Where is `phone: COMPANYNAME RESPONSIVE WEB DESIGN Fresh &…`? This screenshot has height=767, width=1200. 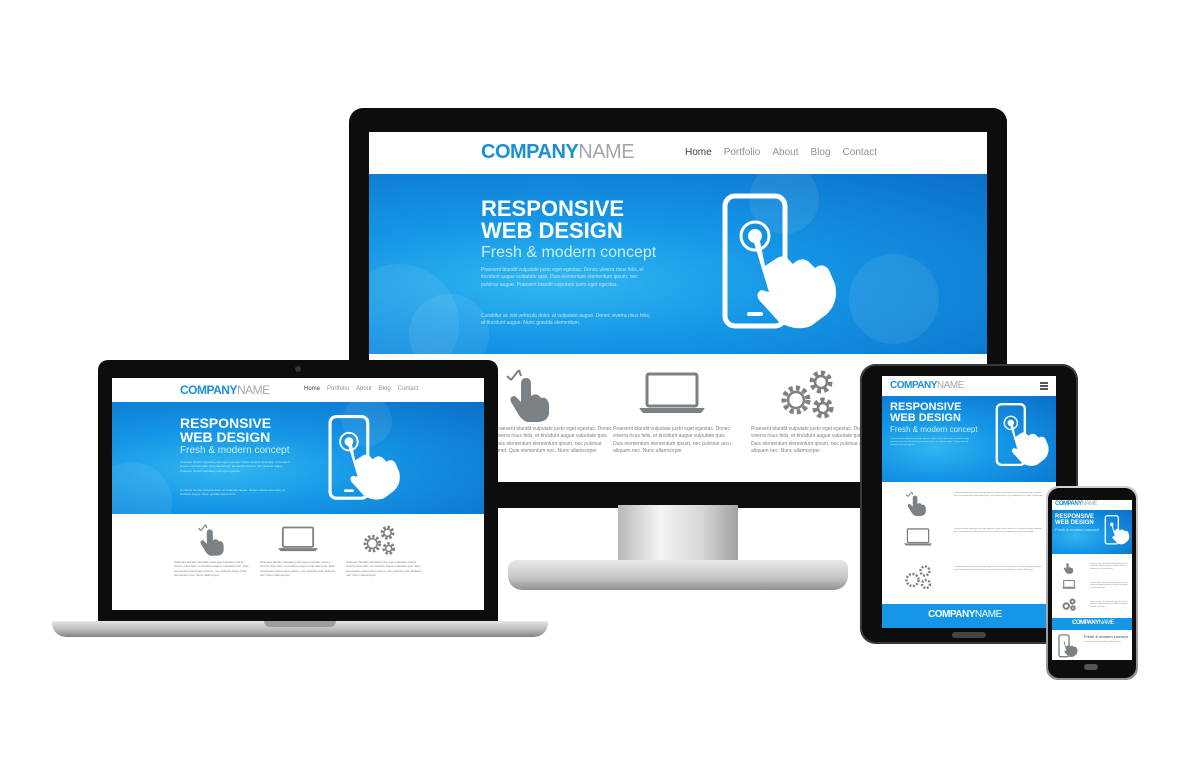 phone: COMPANYNAME RESPONSIVE WEB DESIGN Fresh &… is located at coordinates (1092, 583).